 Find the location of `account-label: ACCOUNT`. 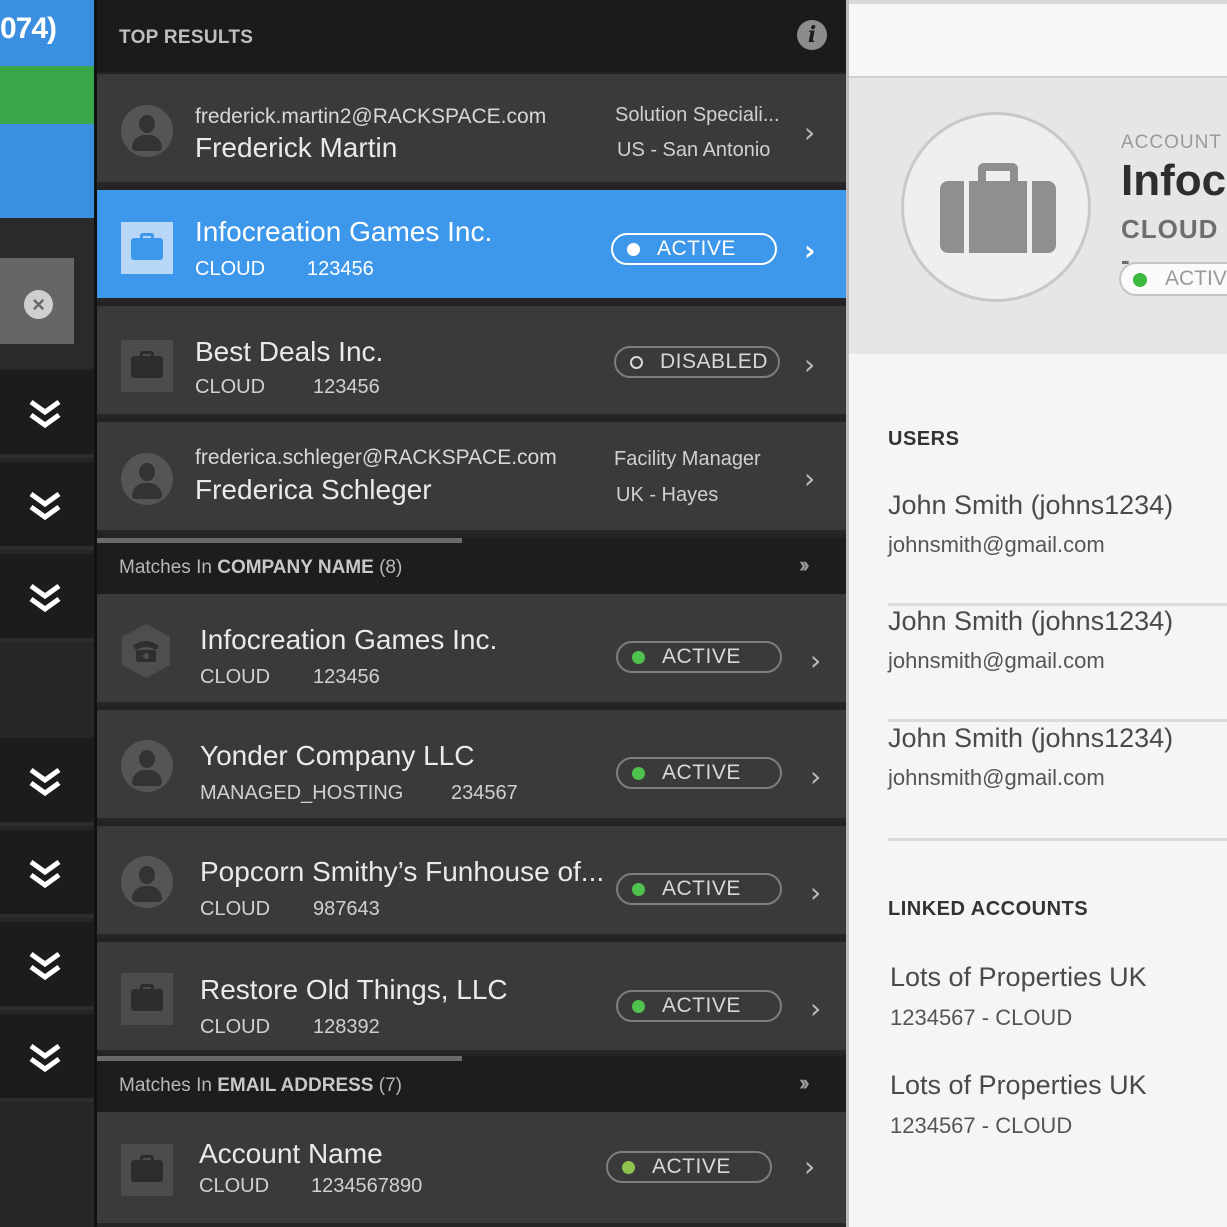

account-label: ACCOUNT is located at coordinates (1171, 142).